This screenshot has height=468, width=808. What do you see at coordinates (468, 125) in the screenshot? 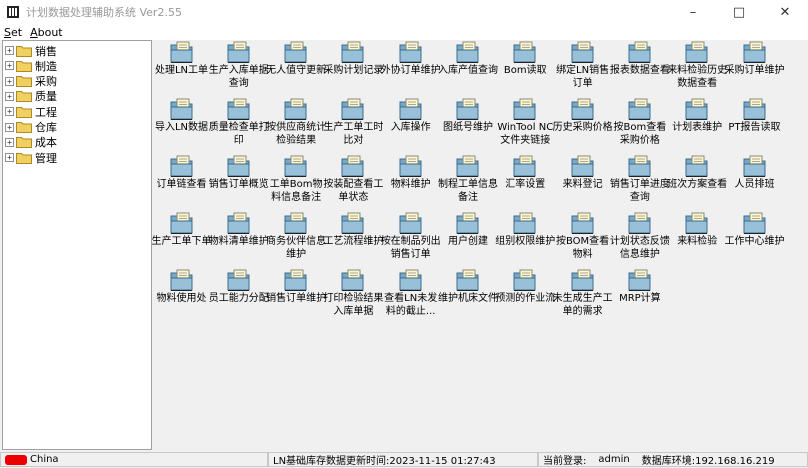
I see `function-tile: 图纸号维护` at bounding box center [468, 125].